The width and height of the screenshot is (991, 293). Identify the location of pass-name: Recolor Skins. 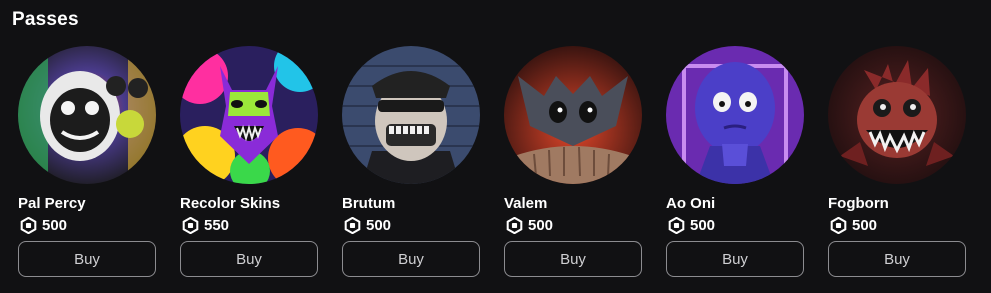
(230, 203).